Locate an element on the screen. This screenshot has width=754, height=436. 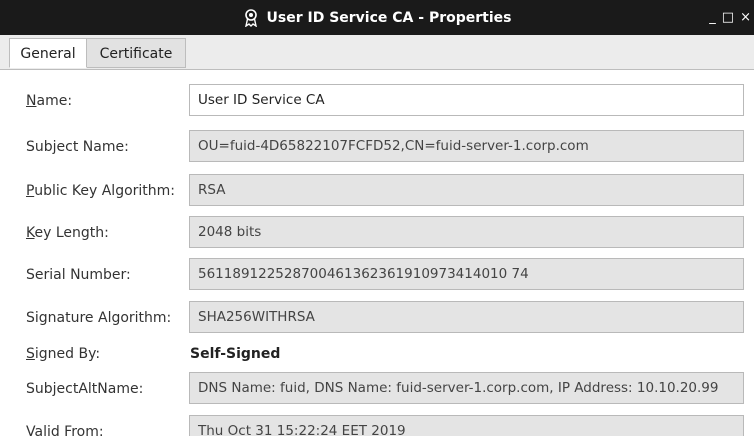
row-public-key-algorithm: Public Key Algorithm: RSA is located at coordinates (377, 191).